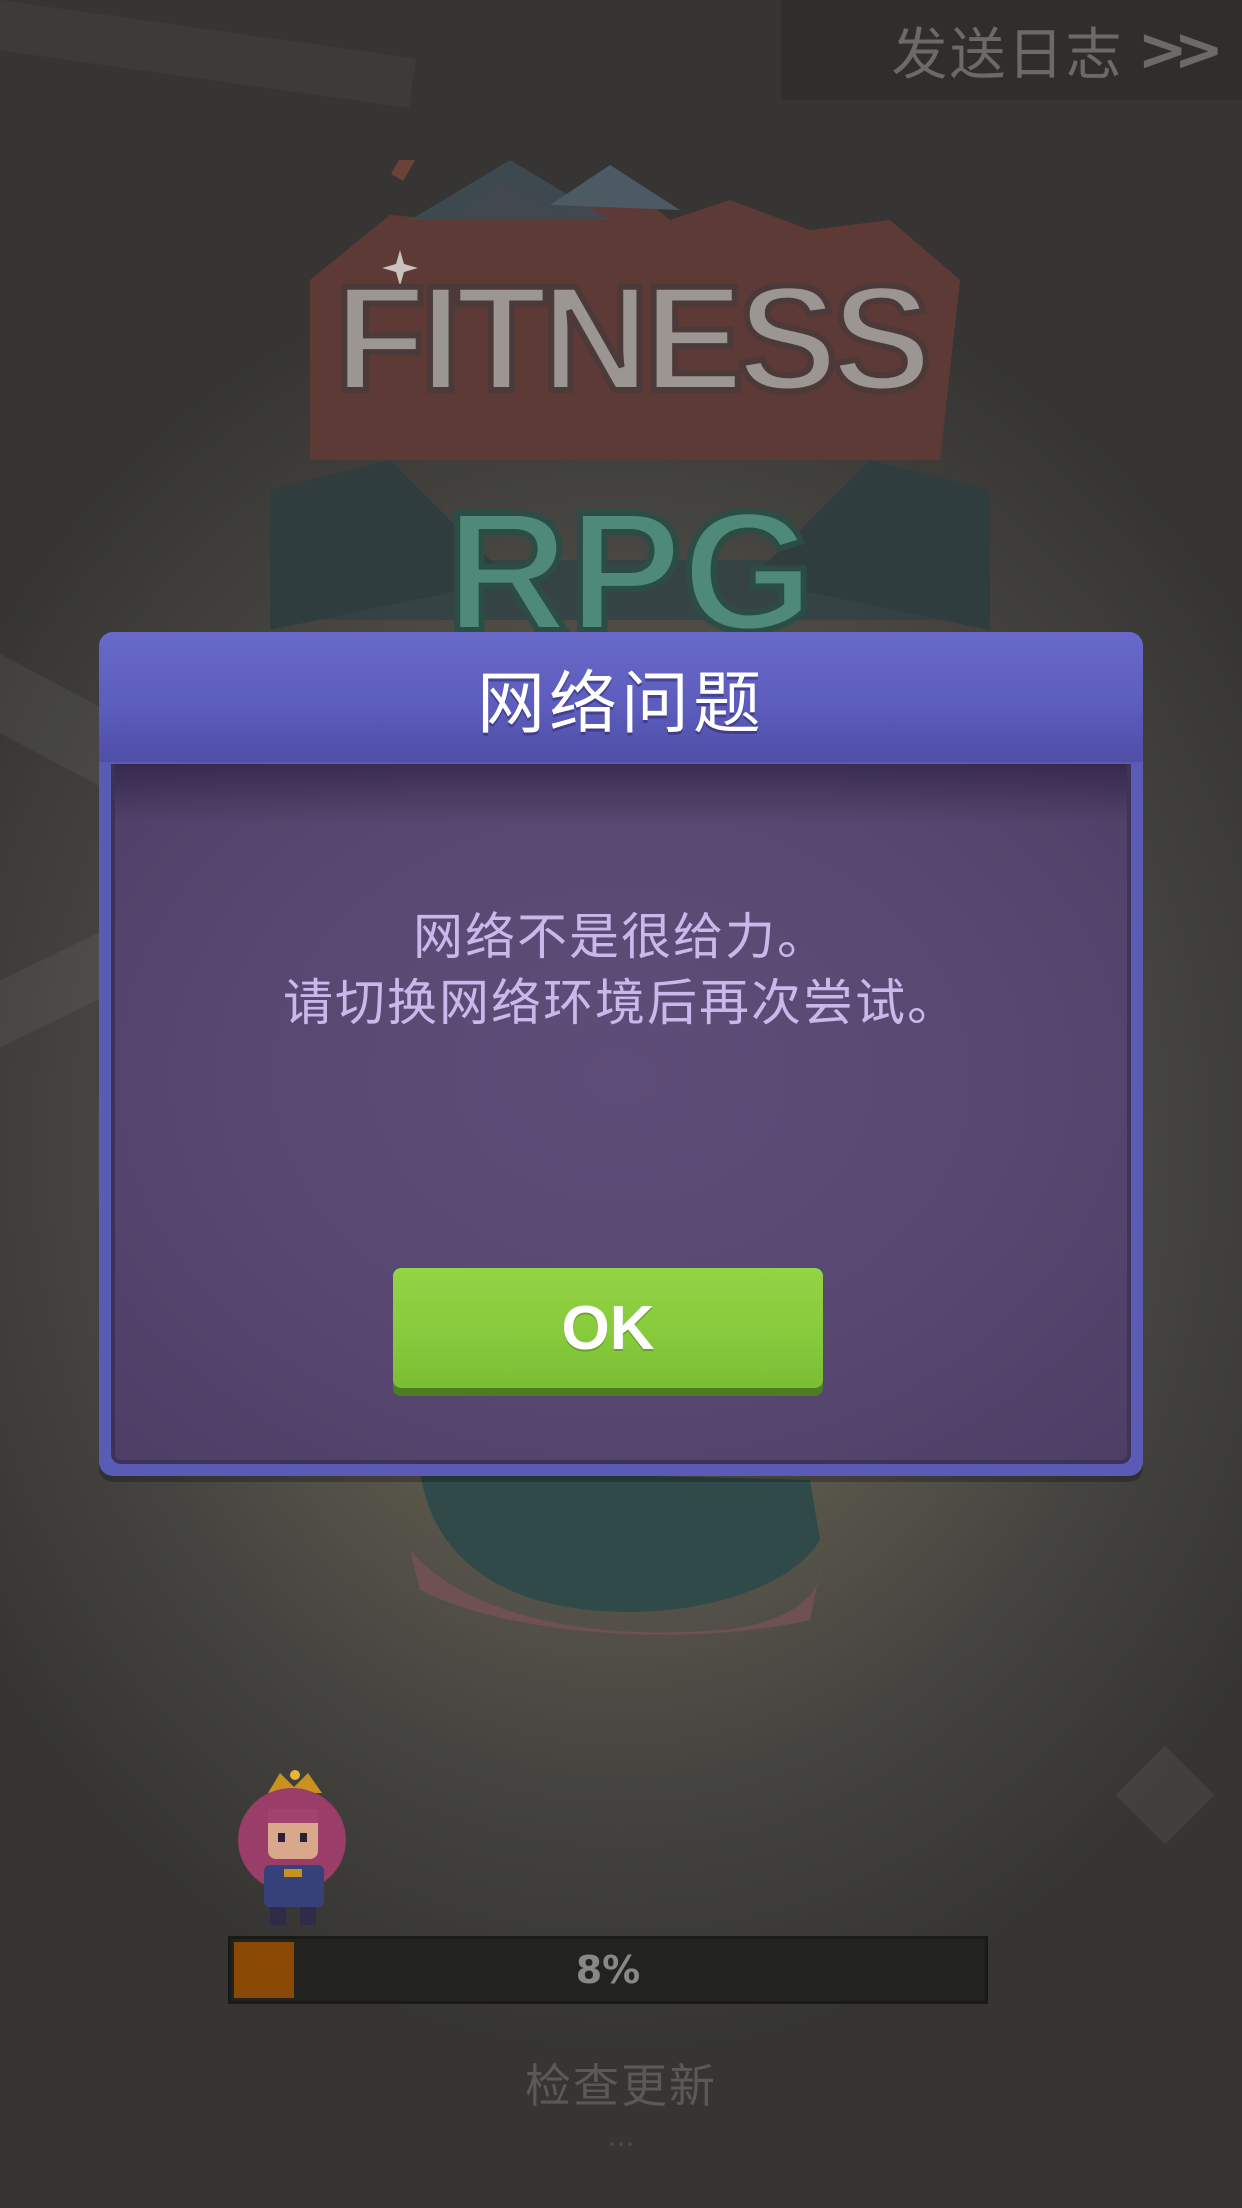 The width and height of the screenshot is (1242, 2208). What do you see at coordinates (1007, 55) in the screenshot?
I see `send-log-label: 发送日志` at bounding box center [1007, 55].